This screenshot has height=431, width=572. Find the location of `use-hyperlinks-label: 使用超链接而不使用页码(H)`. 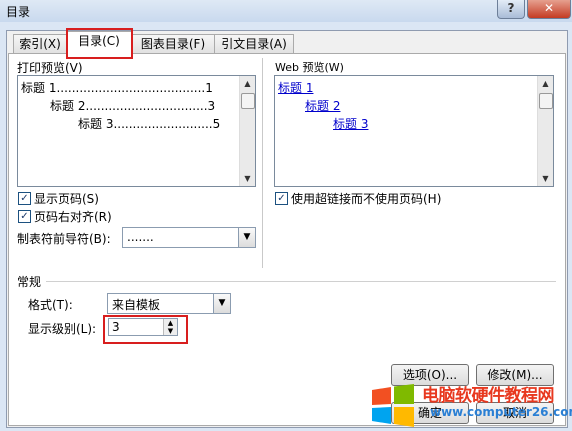

use-hyperlinks-label: 使用超链接而不使用页码(H) is located at coordinates (366, 199).